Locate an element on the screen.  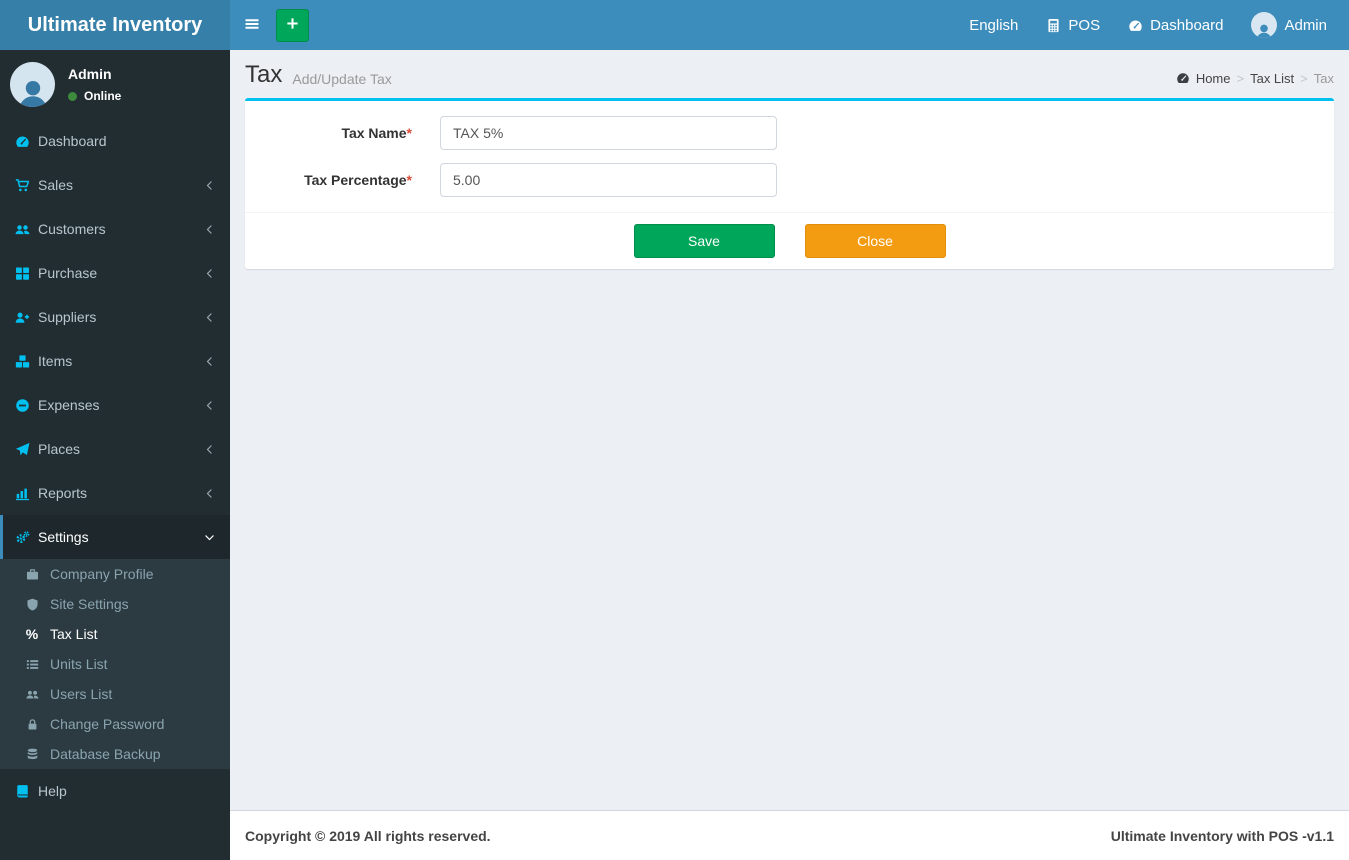
add-button is located at coordinates (292, 25).